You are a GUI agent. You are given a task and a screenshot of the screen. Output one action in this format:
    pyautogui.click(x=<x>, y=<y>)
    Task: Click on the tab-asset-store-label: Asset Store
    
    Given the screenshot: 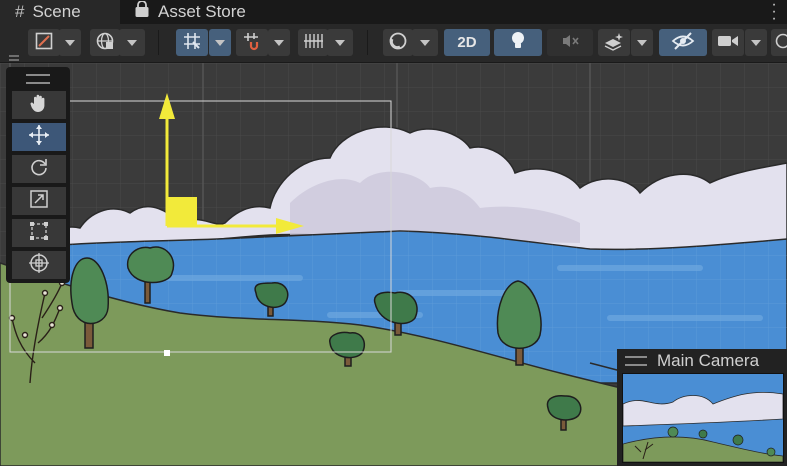 What is the action you would take?
    pyautogui.click(x=202, y=11)
    